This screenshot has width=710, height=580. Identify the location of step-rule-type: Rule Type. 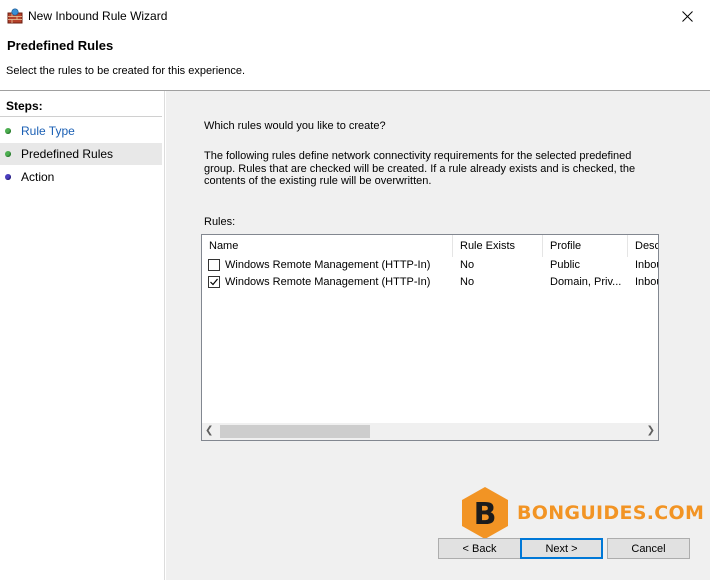
(81, 131).